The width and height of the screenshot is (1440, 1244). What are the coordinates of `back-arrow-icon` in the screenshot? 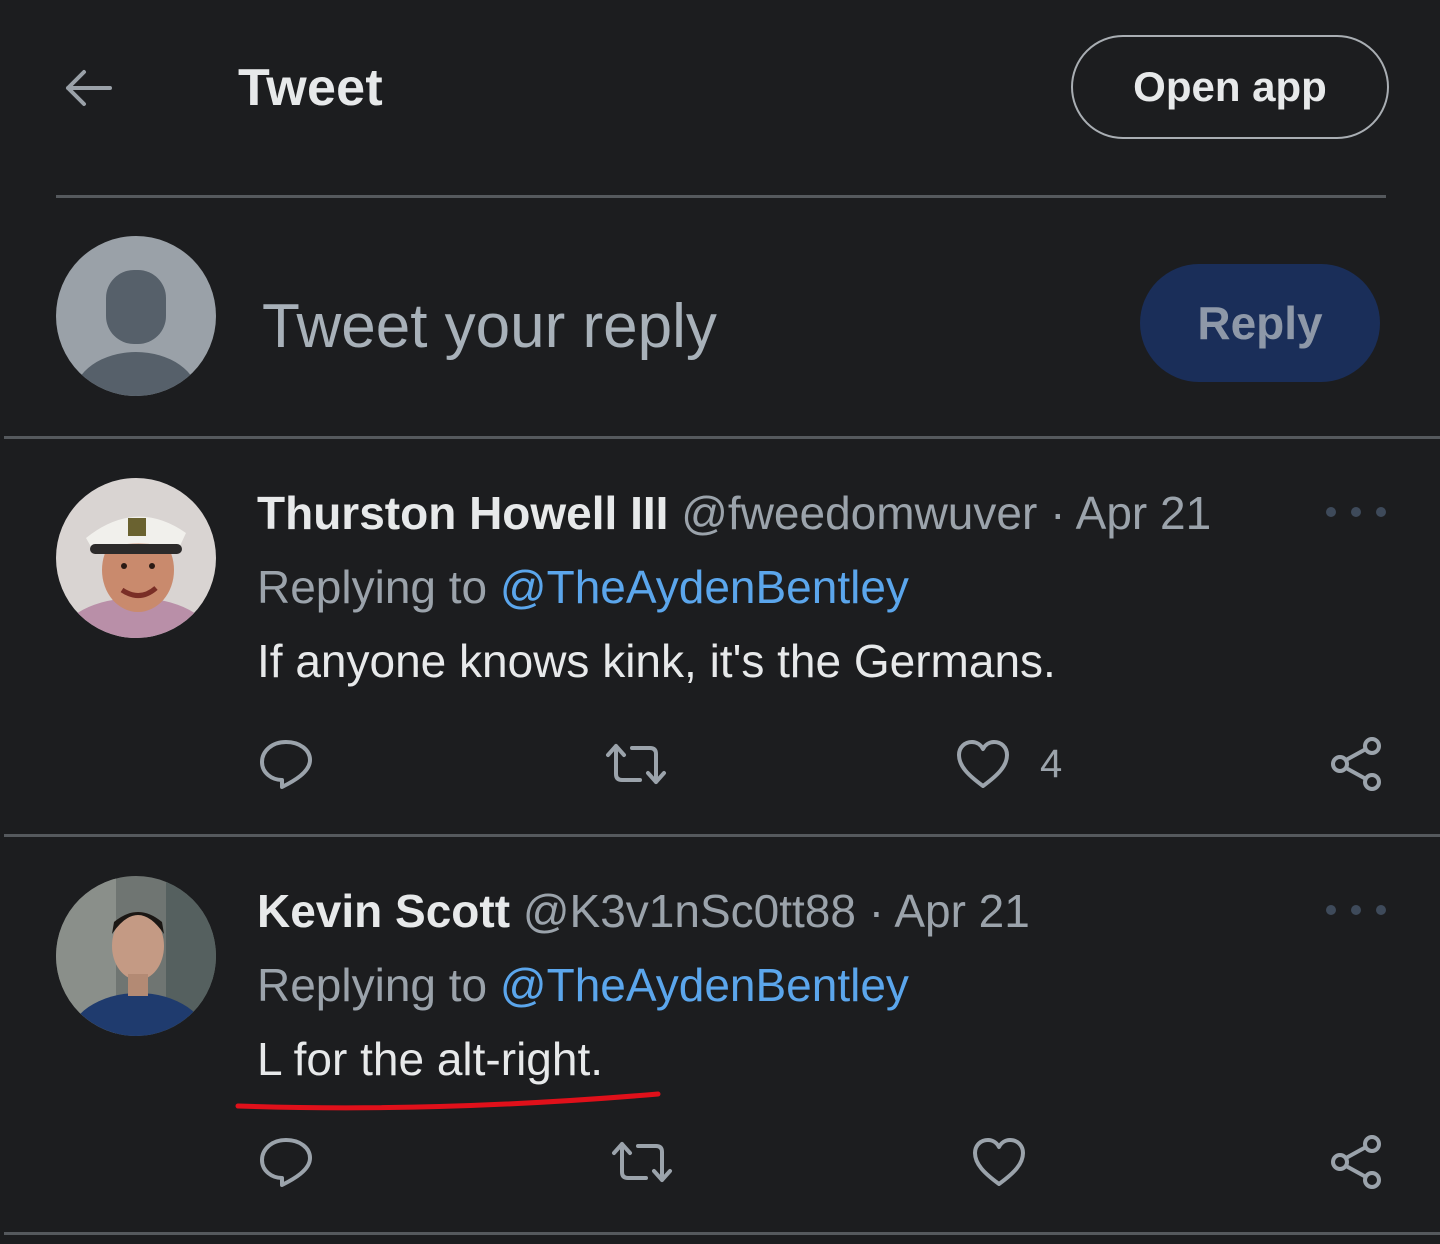 It's located at (89, 88).